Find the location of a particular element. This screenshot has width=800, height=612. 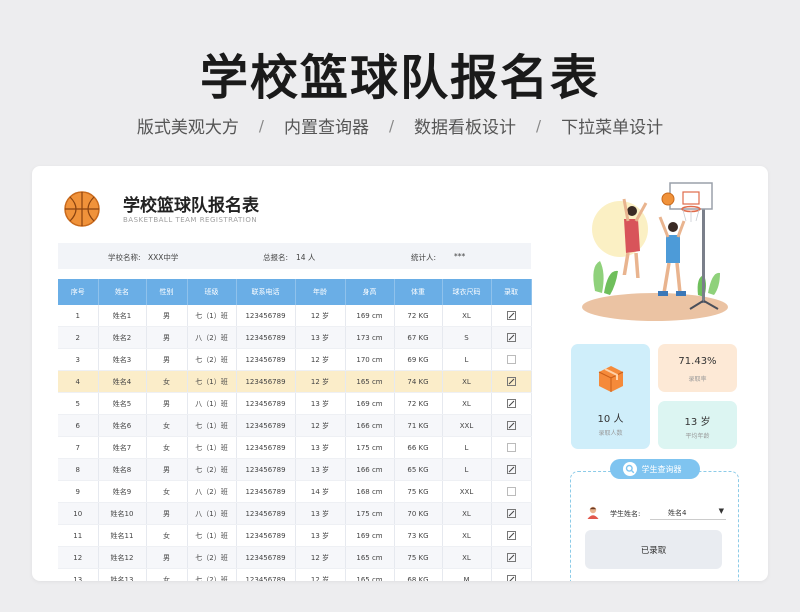

cell-size: S is located at coordinates (467, 337).